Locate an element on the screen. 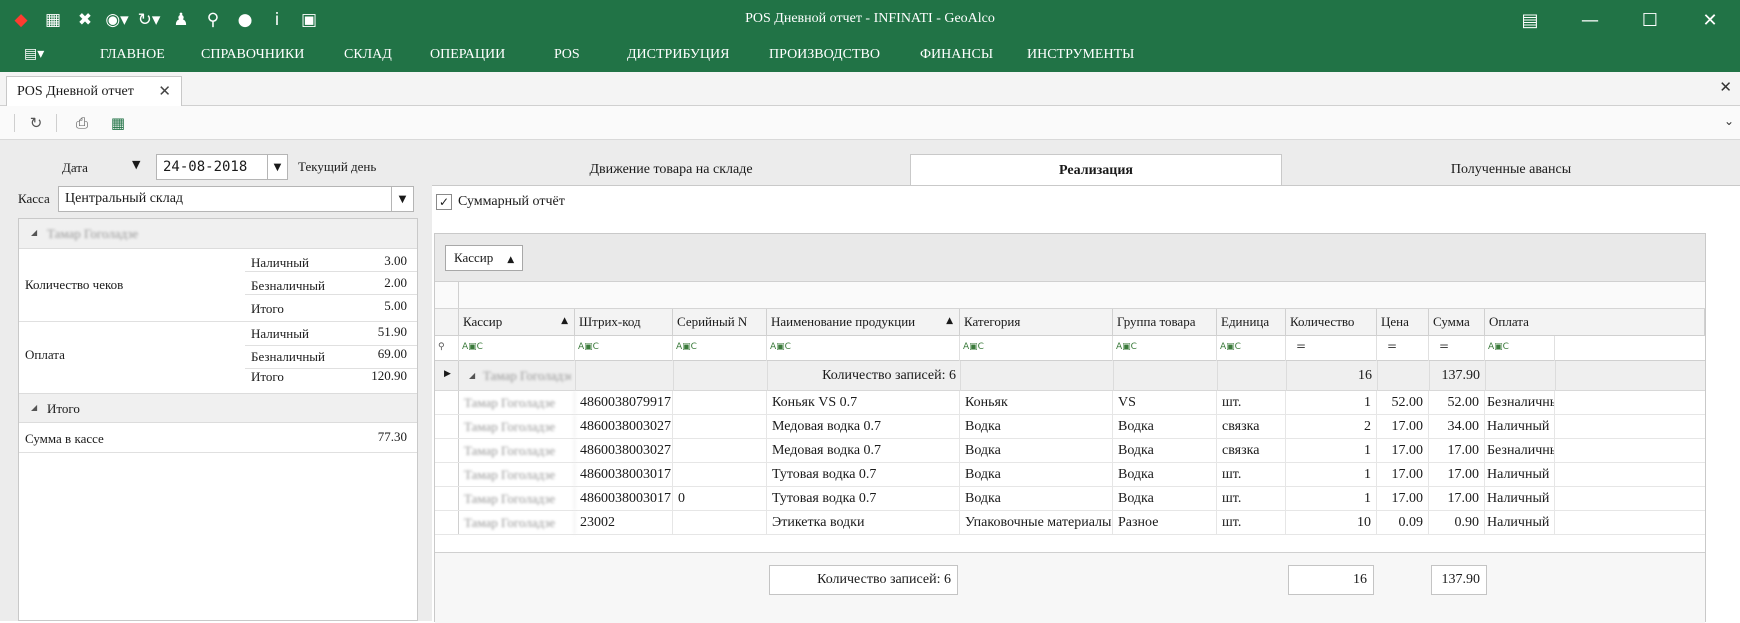  toolbar-expand-icon: ⌄ is located at coordinates (1729, 121).